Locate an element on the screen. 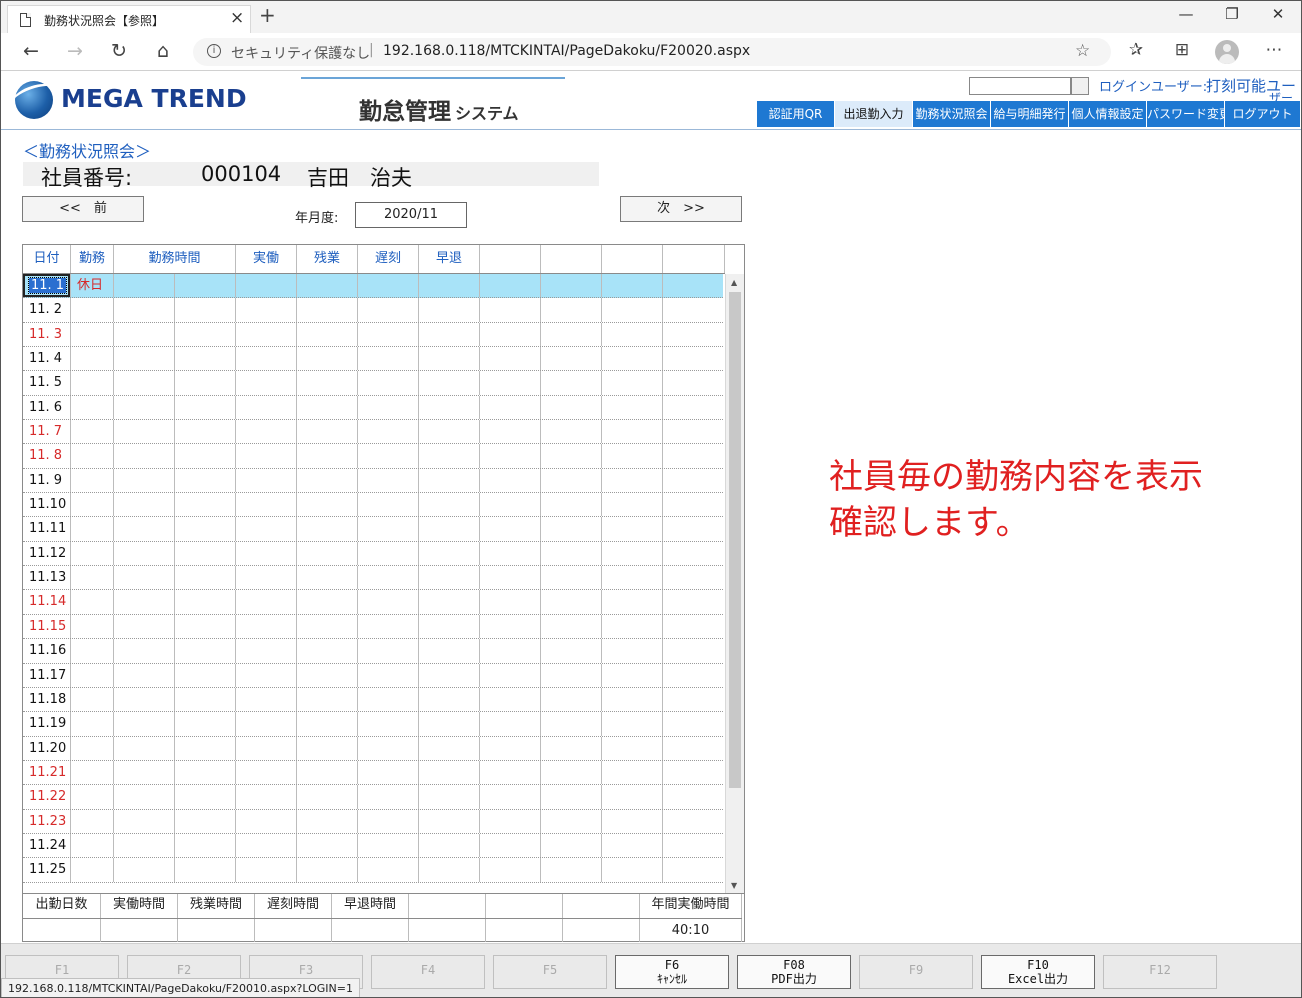 This screenshot has height=998, width=1302. year-month-input: 2020/11 is located at coordinates (411, 215).